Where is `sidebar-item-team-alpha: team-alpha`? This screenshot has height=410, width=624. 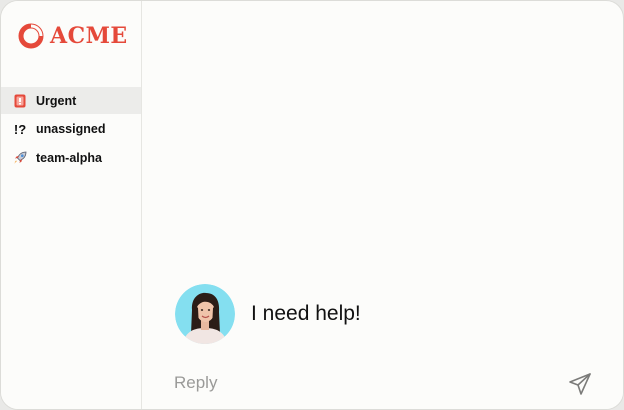
sidebar-item-team-alpha: team-alpha is located at coordinates (71, 157).